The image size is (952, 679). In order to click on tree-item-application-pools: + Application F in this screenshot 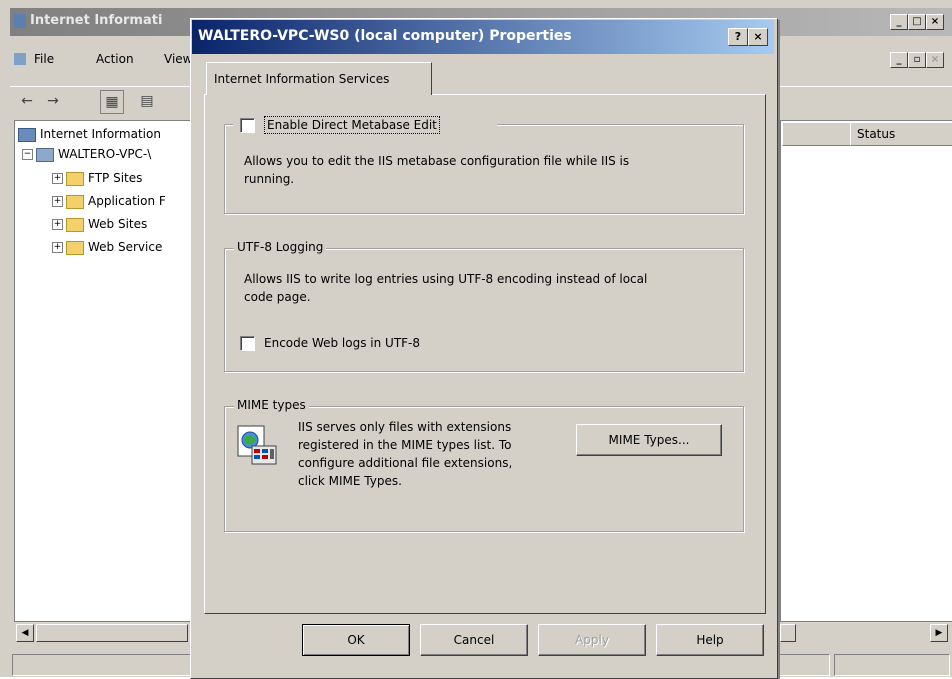, I will do `click(109, 201)`.